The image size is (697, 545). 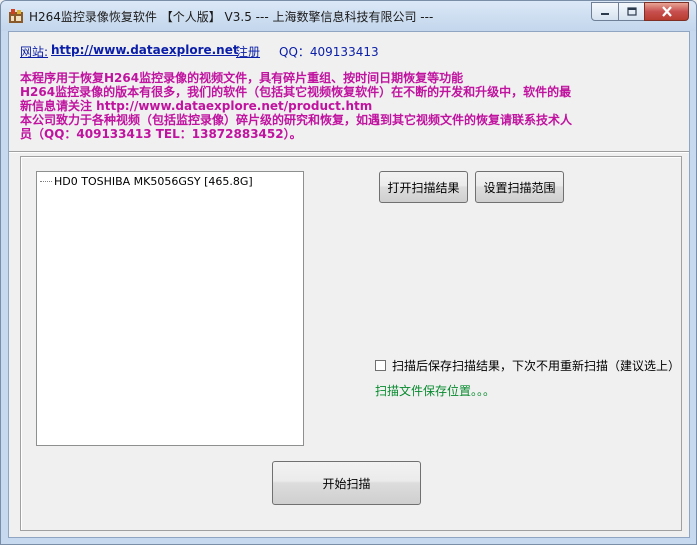 I want to click on maximize-button, so click(x=631, y=11).